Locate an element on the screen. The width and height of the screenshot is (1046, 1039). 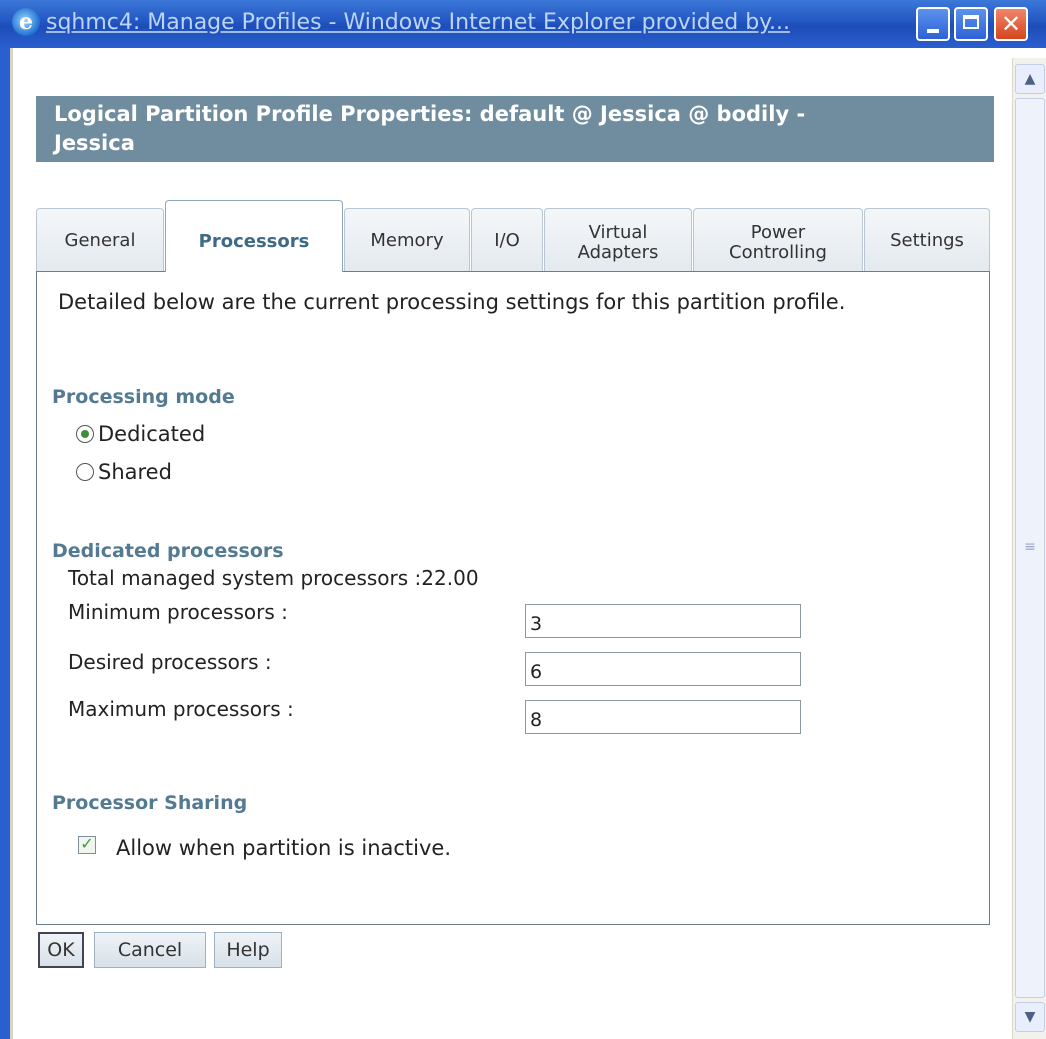
radio-button-unselected is located at coordinates (85, 472).